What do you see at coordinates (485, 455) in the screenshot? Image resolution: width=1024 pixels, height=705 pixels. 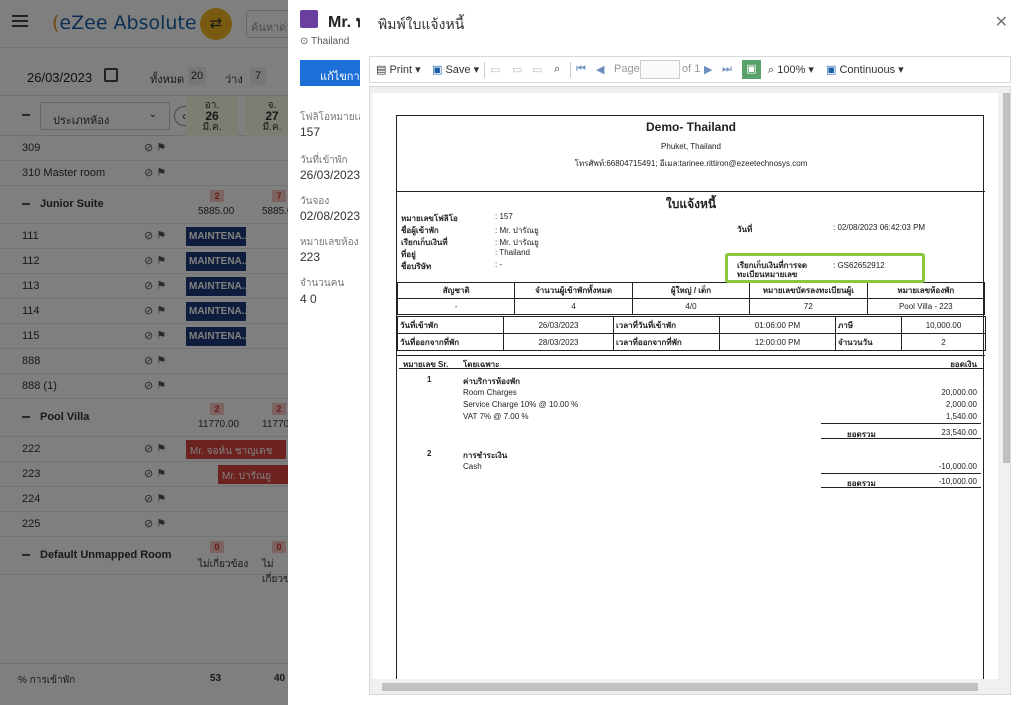 I see `section-title: การชำระเงิน` at bounding box center [485, 455].